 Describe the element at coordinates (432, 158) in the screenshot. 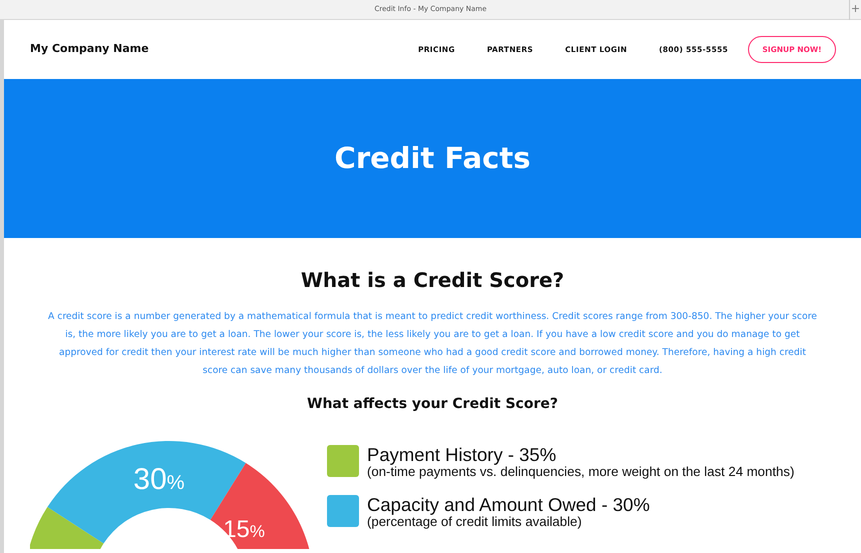

I see `hero-title: Credit Facts` at that location.